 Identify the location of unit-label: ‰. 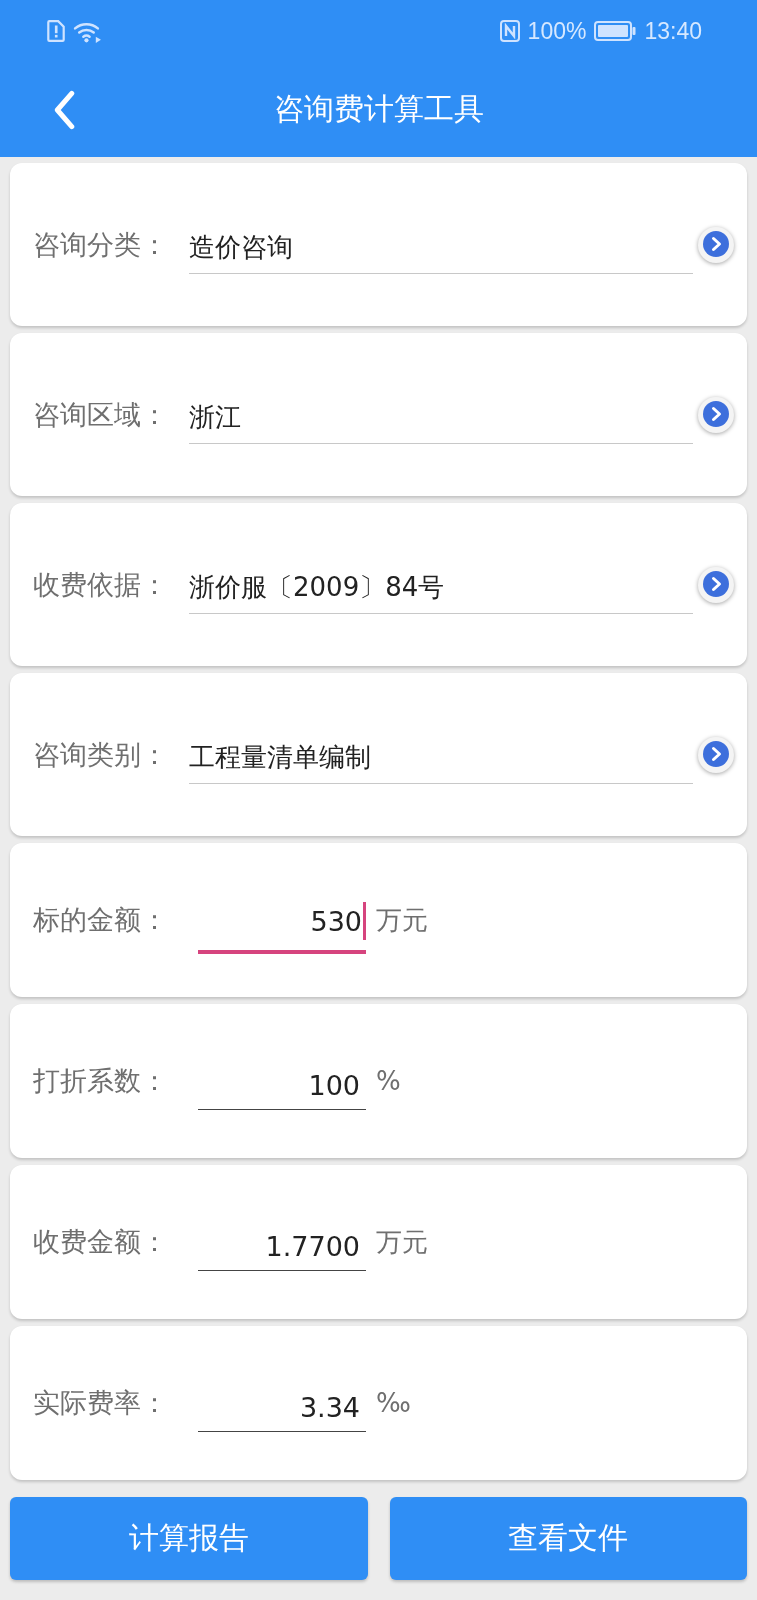
(393, 1403).